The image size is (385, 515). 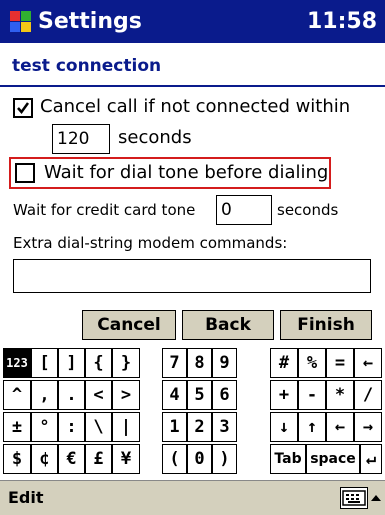 What do you see at coordinates (192, 21) in the screenshot?
I see `title-bar: Settings 11:58` at bounding box center [192, 21].